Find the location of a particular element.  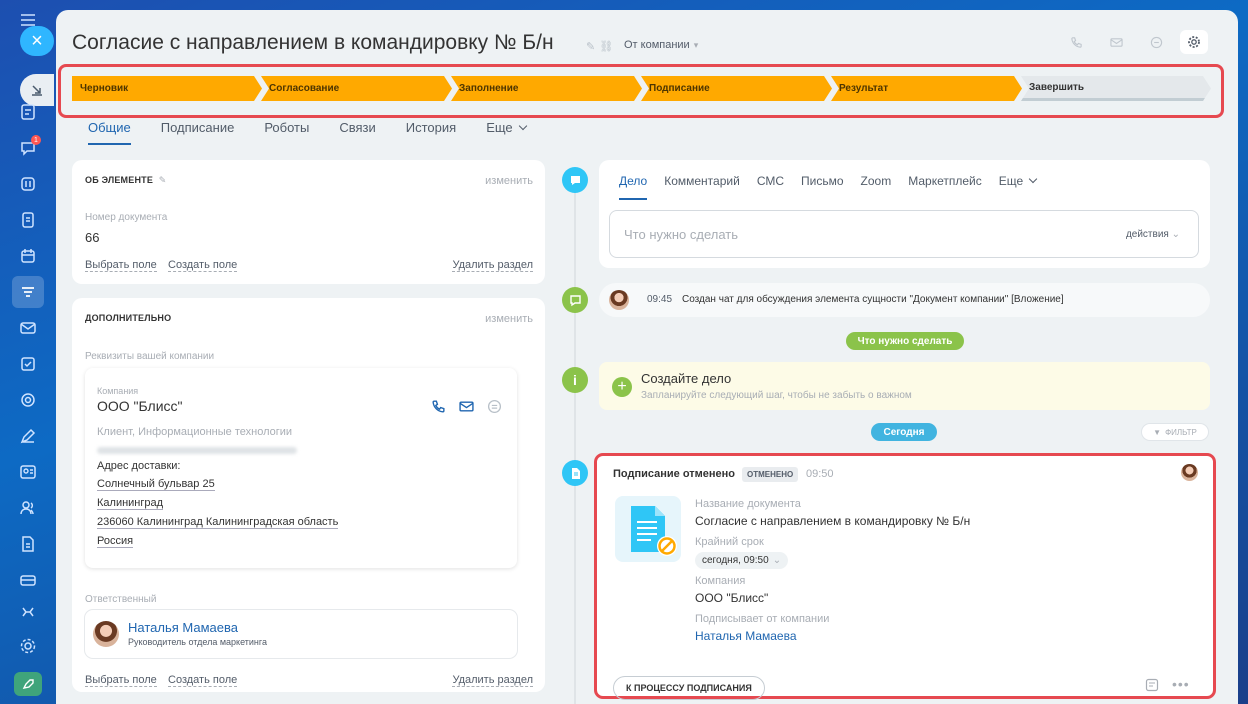

signer-name: Наталья Мамаева is located at coordinates (746, 636).